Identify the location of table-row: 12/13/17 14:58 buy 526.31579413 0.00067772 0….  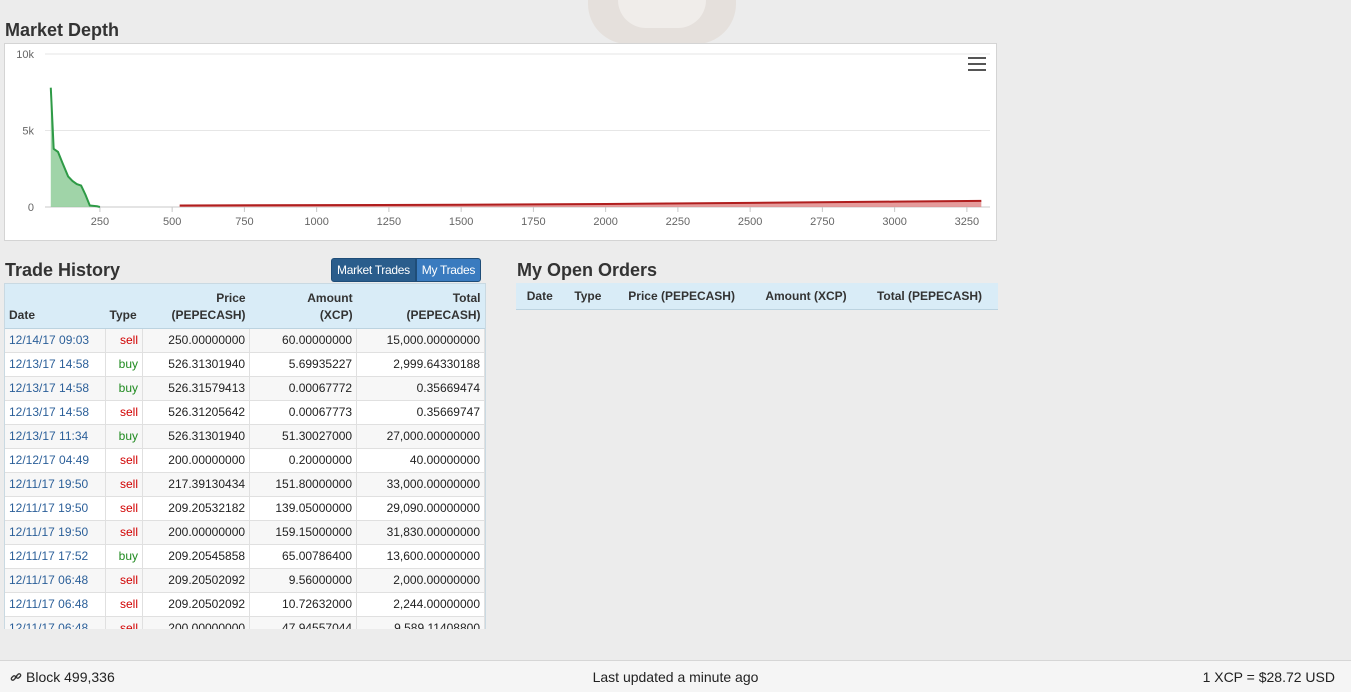
(245, 388).